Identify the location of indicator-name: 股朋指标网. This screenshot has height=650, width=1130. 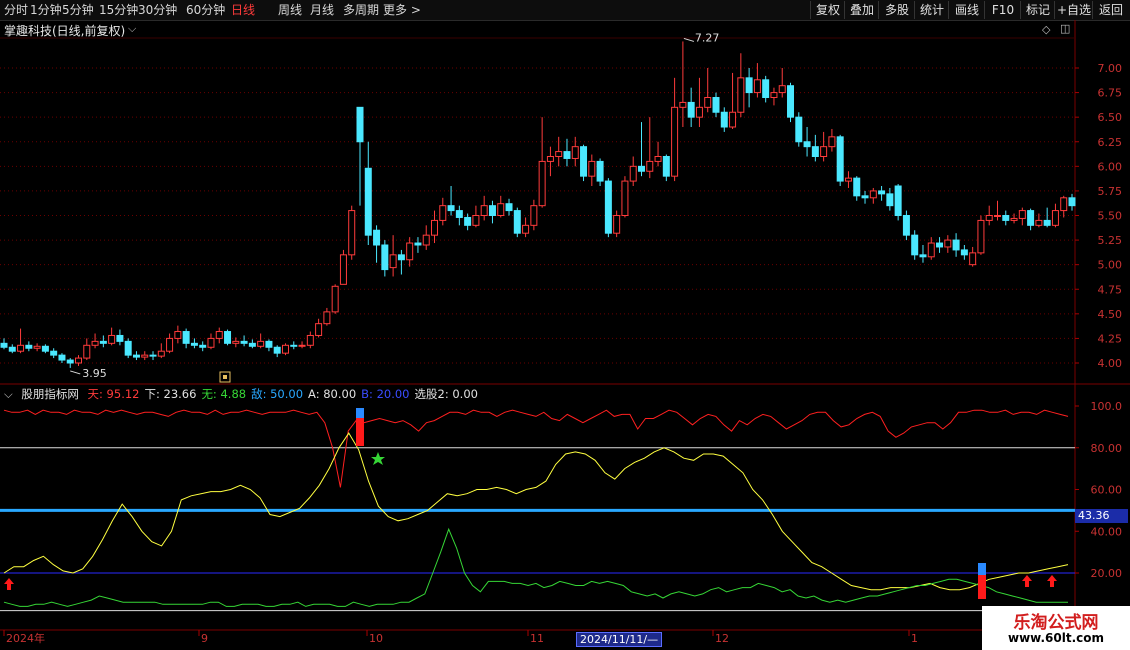
(50, 394).